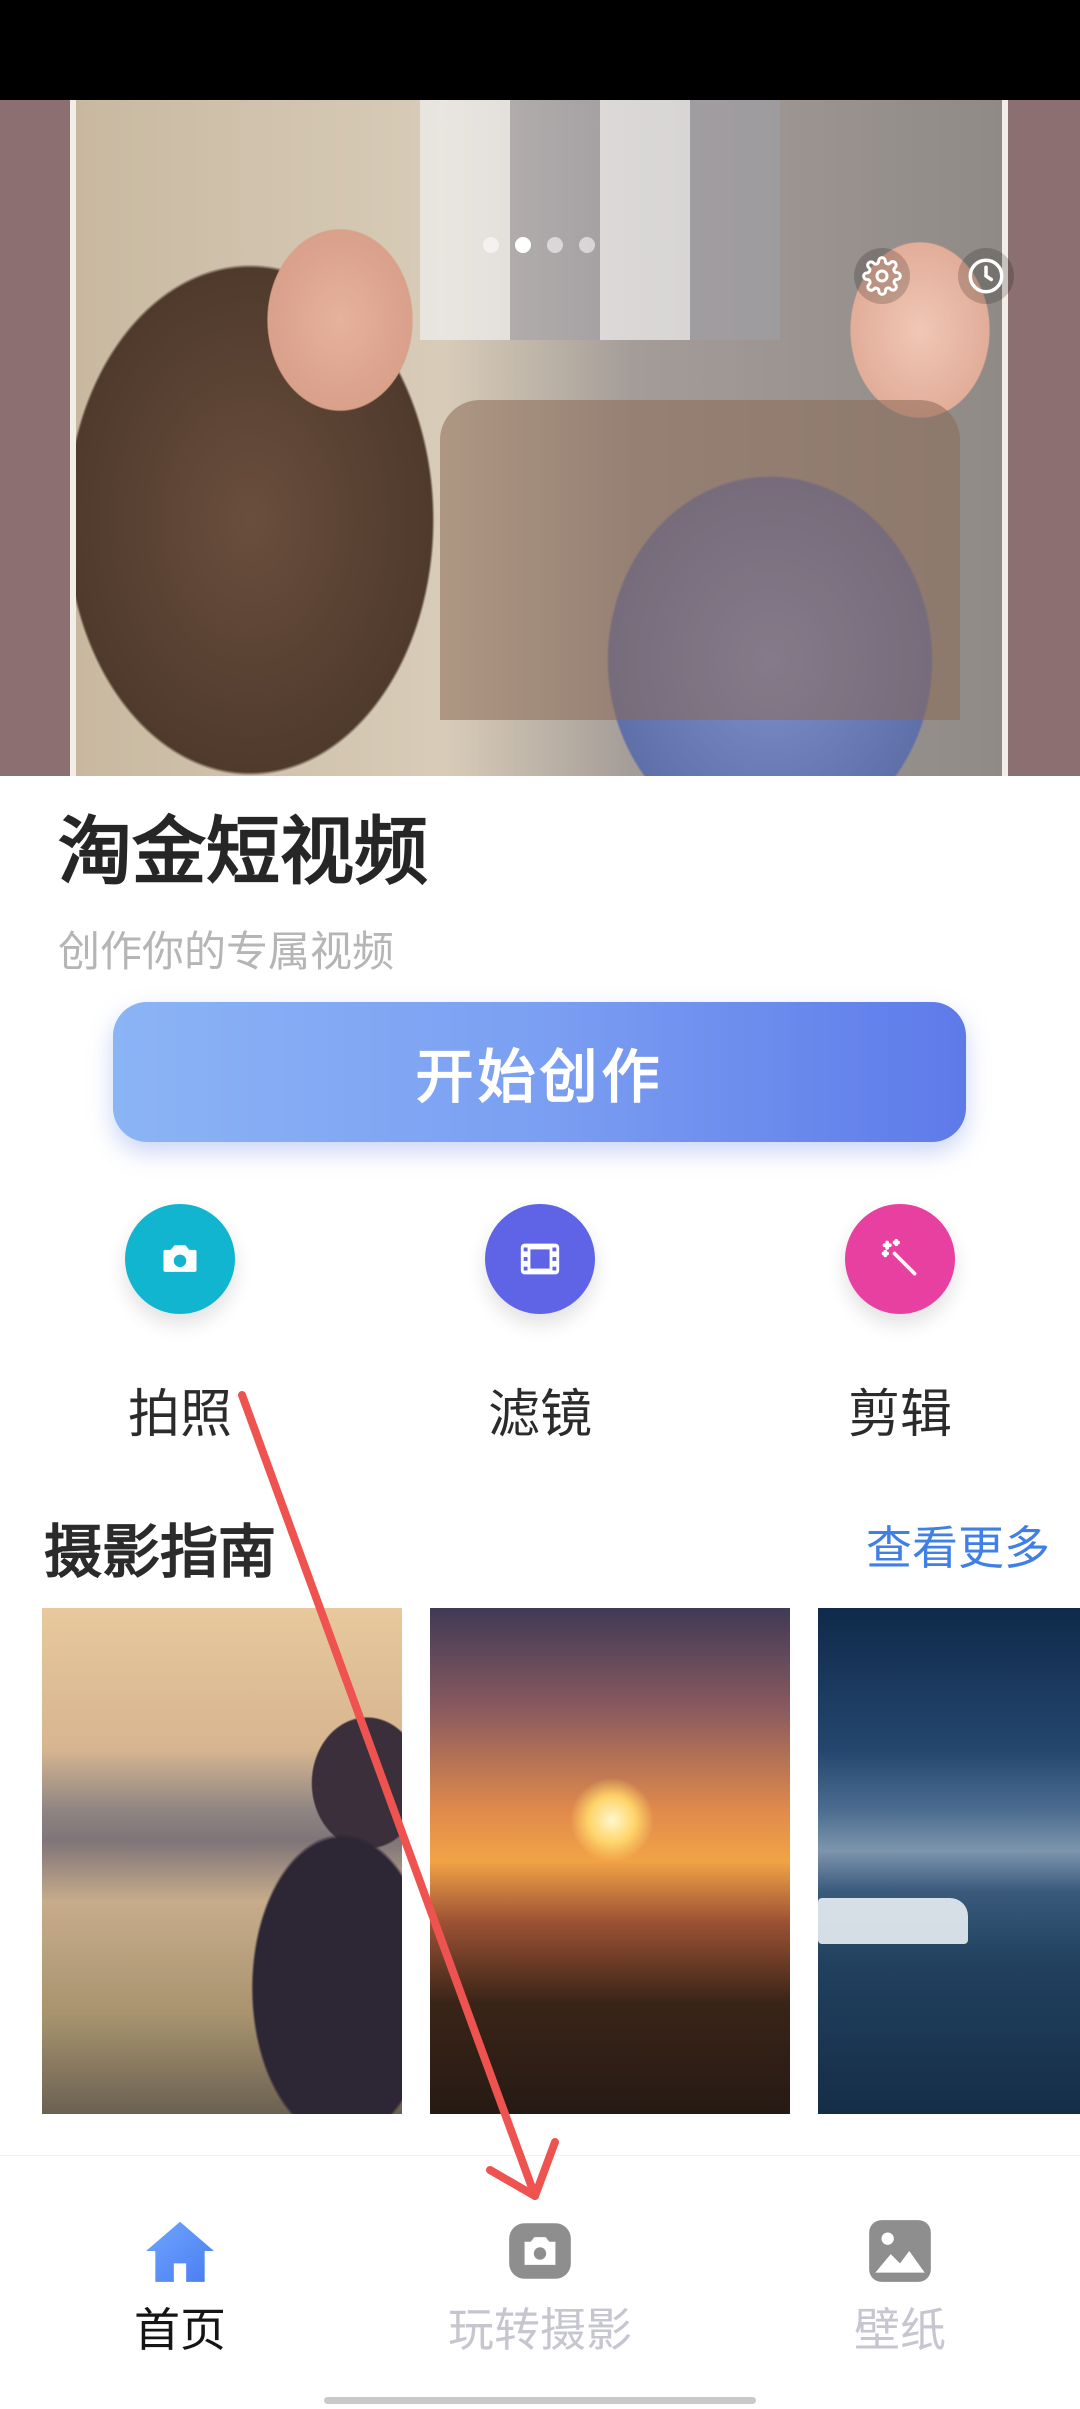 Image resolution: width=1080 pixels, height=2409 pixels. I want to click on tool-photo: 拍照, so click(180, 1324).